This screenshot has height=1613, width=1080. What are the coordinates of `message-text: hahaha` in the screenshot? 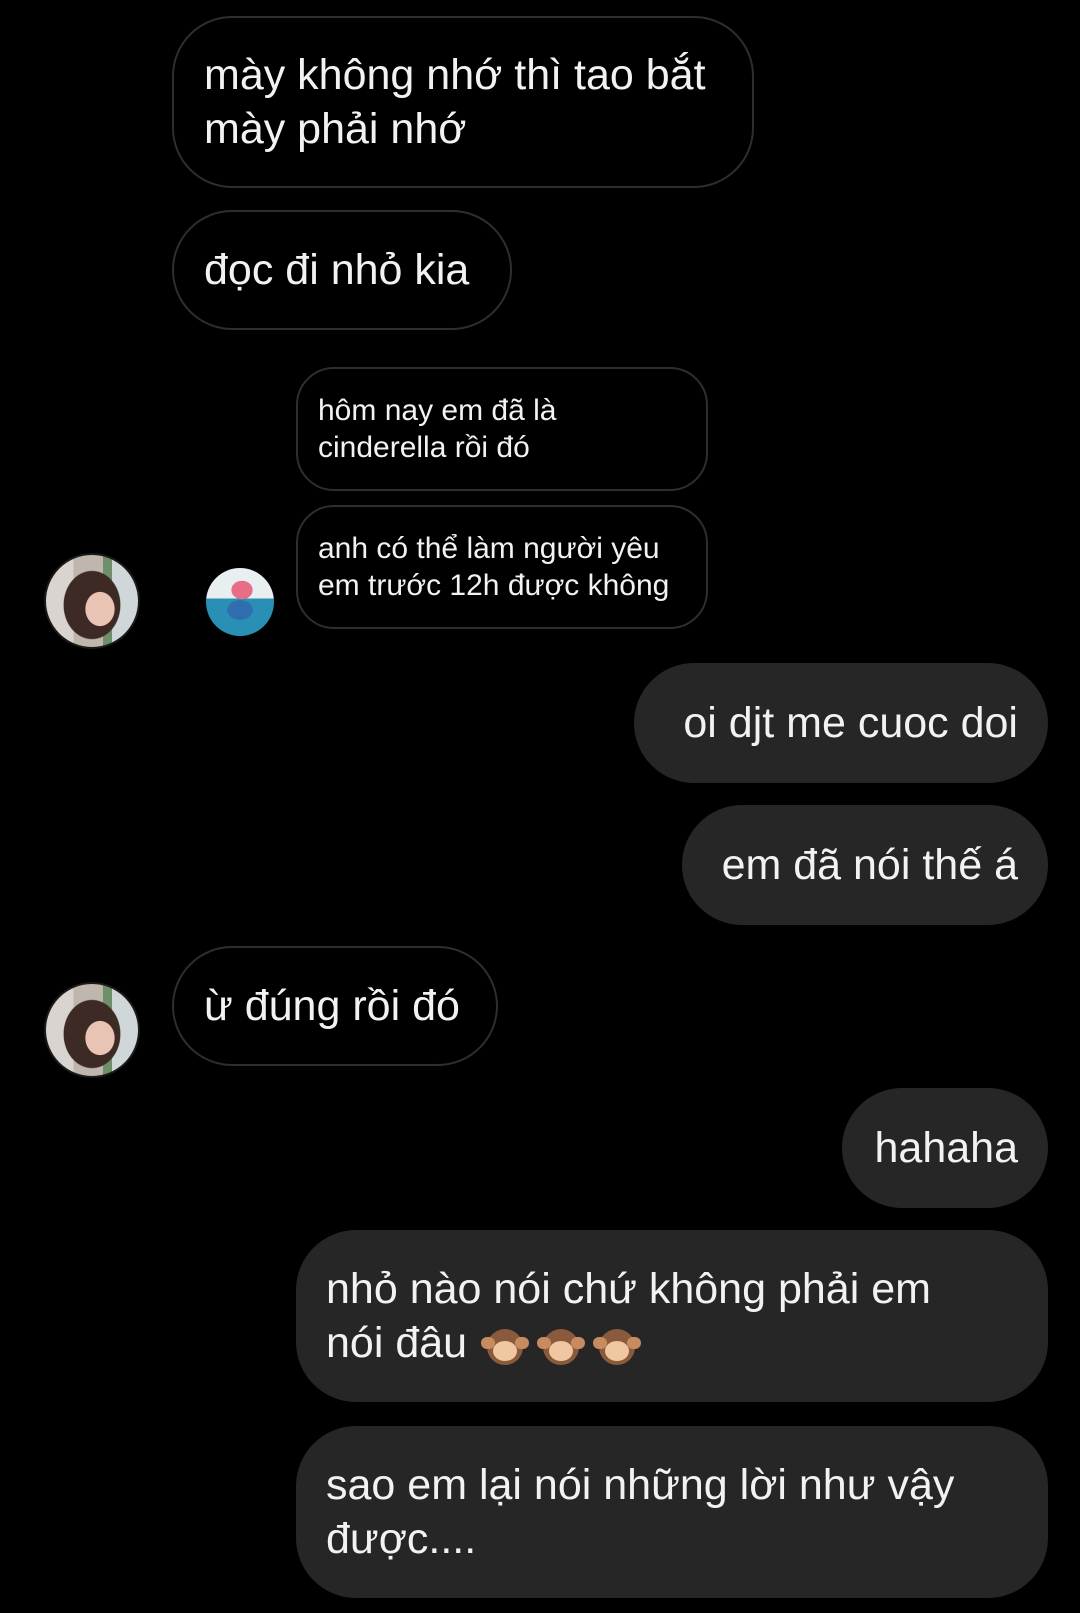 It's located at (946, 1148).